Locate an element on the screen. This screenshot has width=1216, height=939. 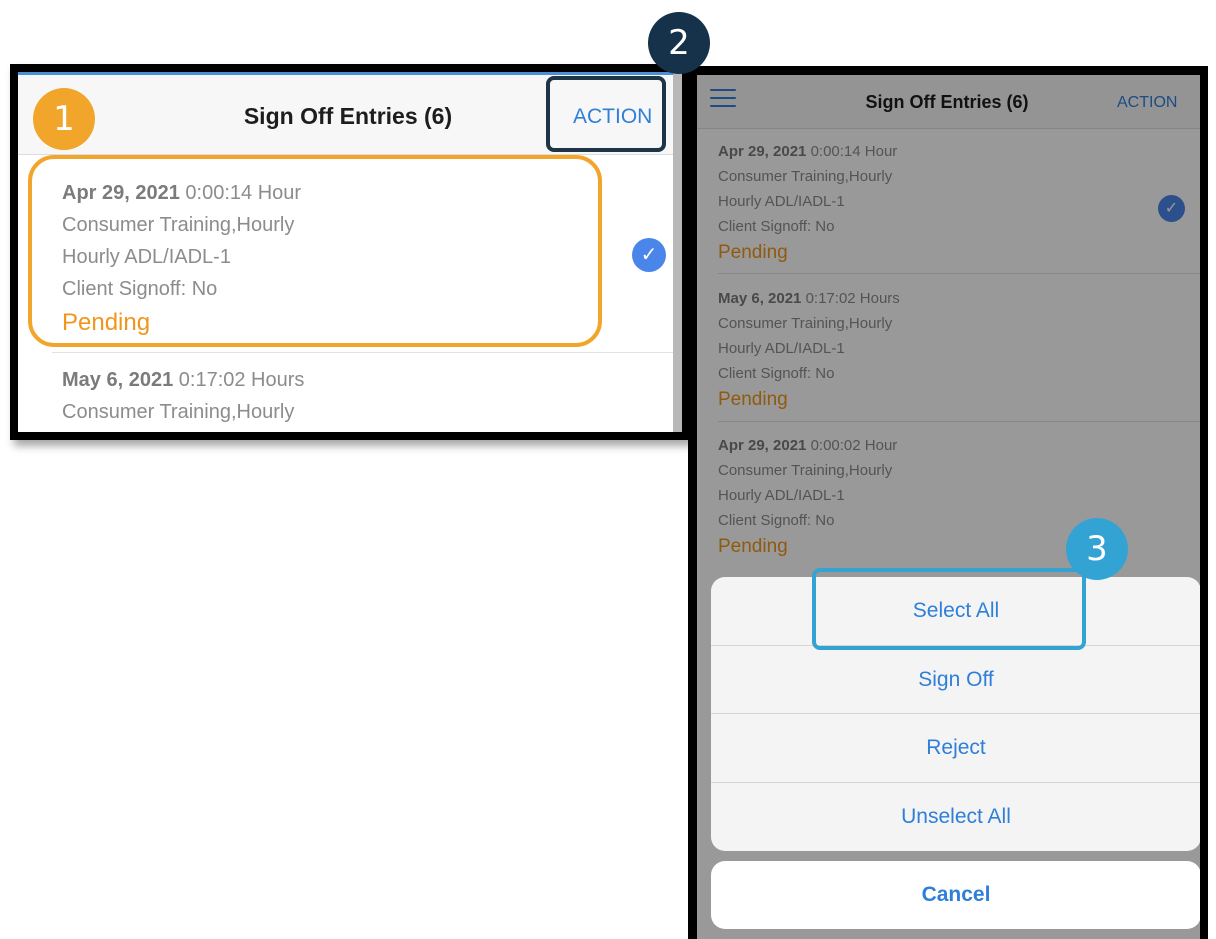
entry-date: May 6, 2021 is located at coordinates (118, 380).